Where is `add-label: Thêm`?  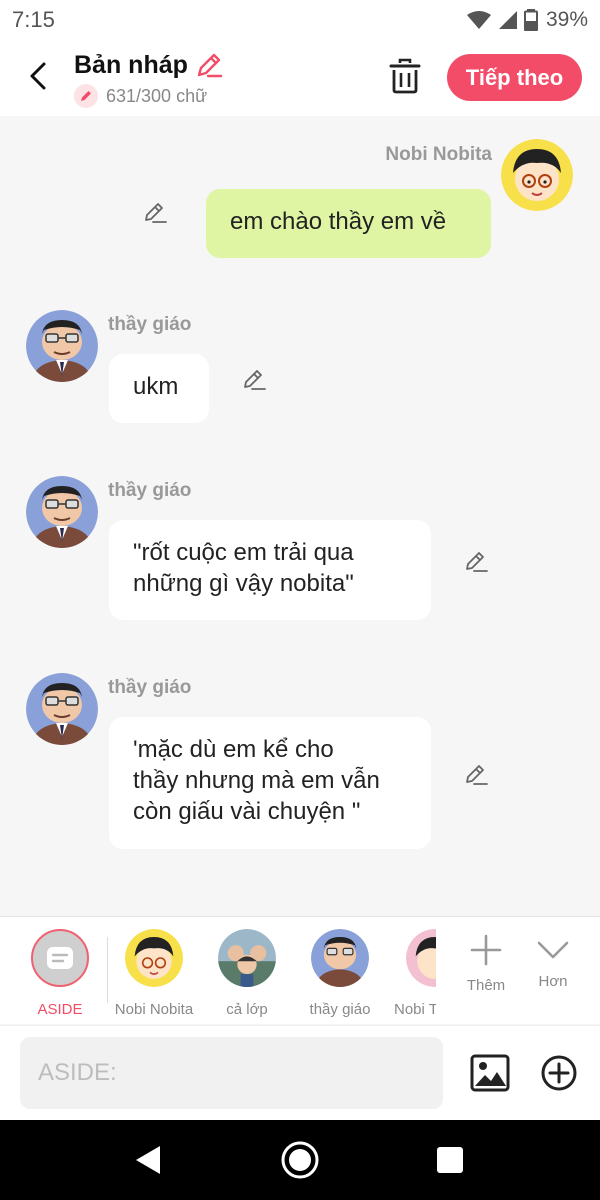
add-label: Thêm is located at coordinates (486, 985).